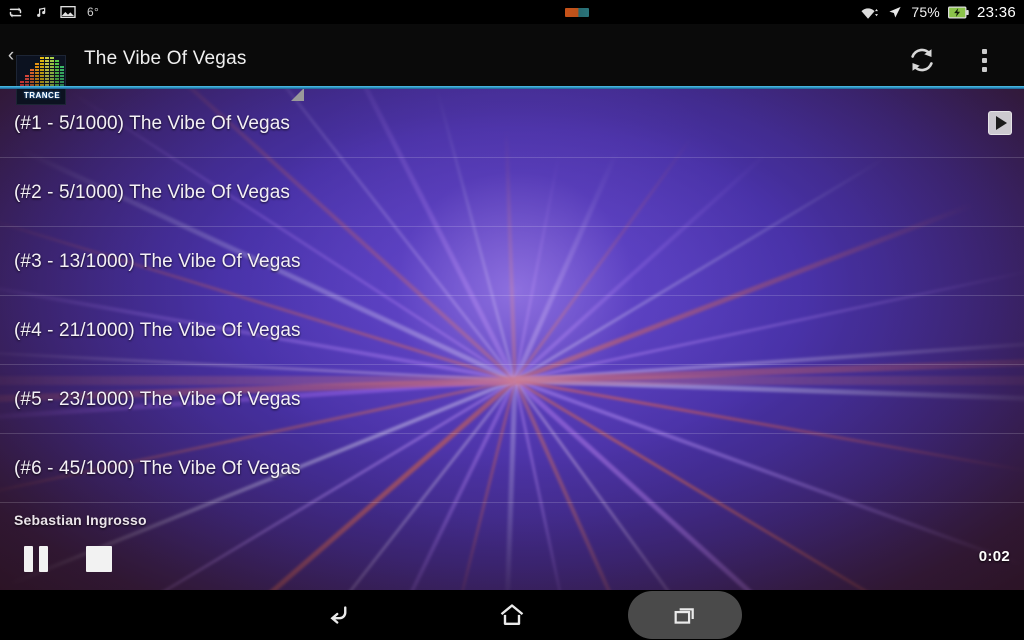 The image size is (1024, 640). I want to click on equalizer-bars, so click(42, 73).